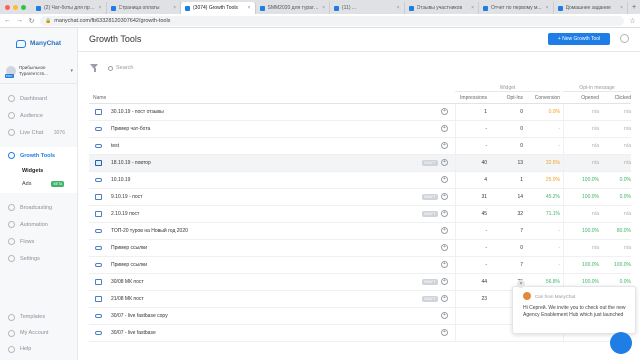 The width and height of the screenshot is (640, 360). I want to click on reload-icon: ↻, so click(31, 21).